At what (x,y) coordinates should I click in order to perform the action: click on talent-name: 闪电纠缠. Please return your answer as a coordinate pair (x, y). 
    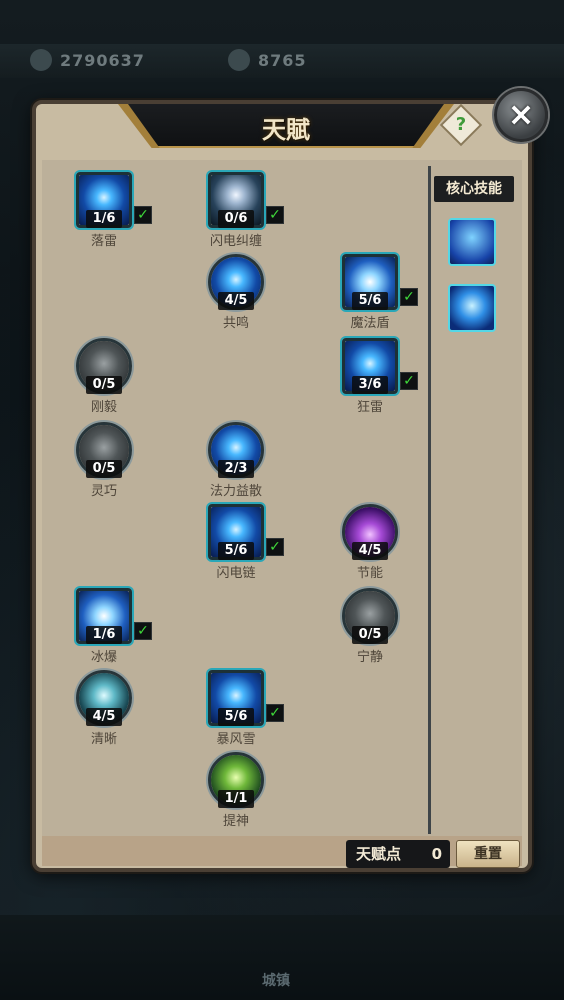
    Looking at the image, I should click on (235, 241).